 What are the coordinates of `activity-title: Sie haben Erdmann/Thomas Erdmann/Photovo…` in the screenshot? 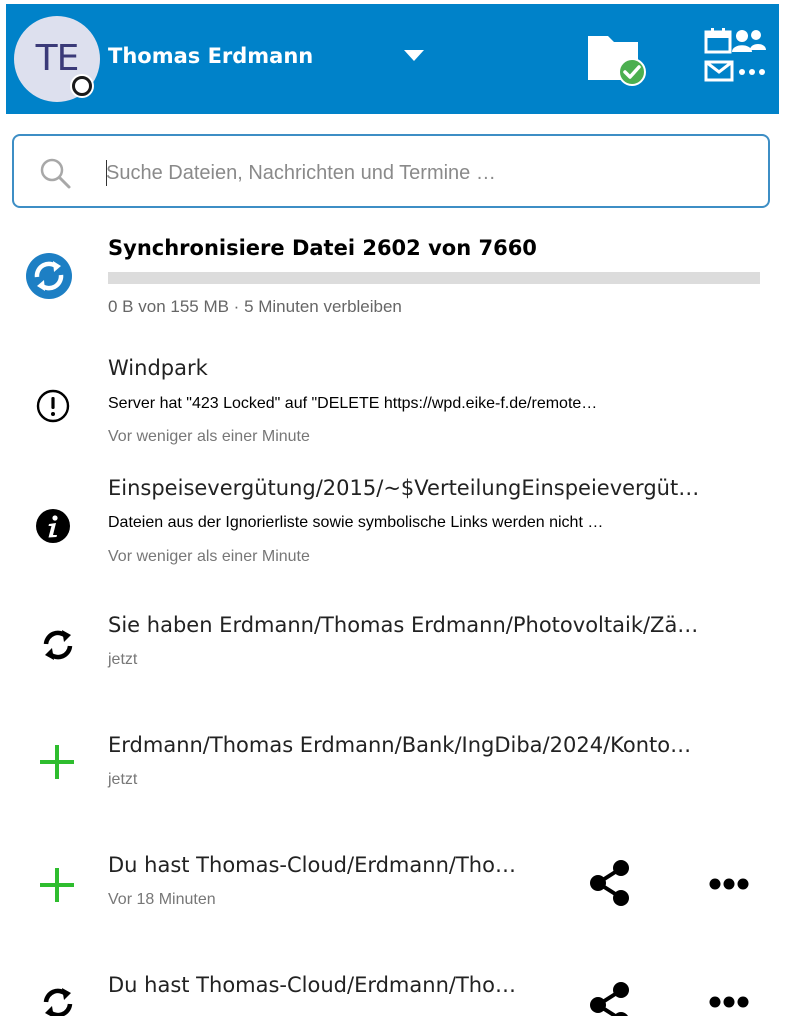 It's located at (403, 625).